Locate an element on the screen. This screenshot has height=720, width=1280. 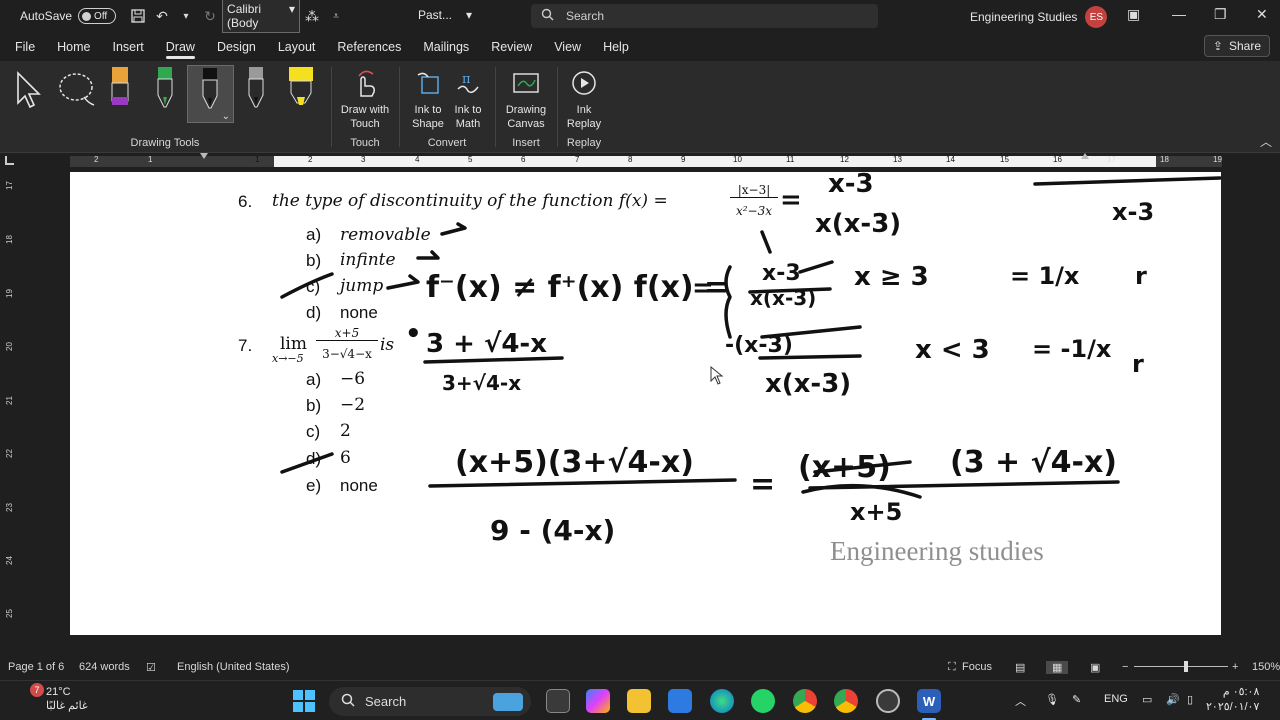
vertical-ruler: 17 18 19 20 21 22 23 24 25 is located at coordinates (9, 402).